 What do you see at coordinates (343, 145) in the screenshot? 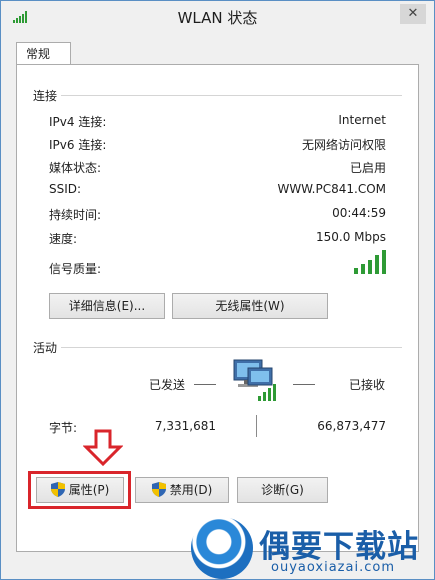
I see `ipv6-value: 无网络访问权限` at bounding box center [343, 145].